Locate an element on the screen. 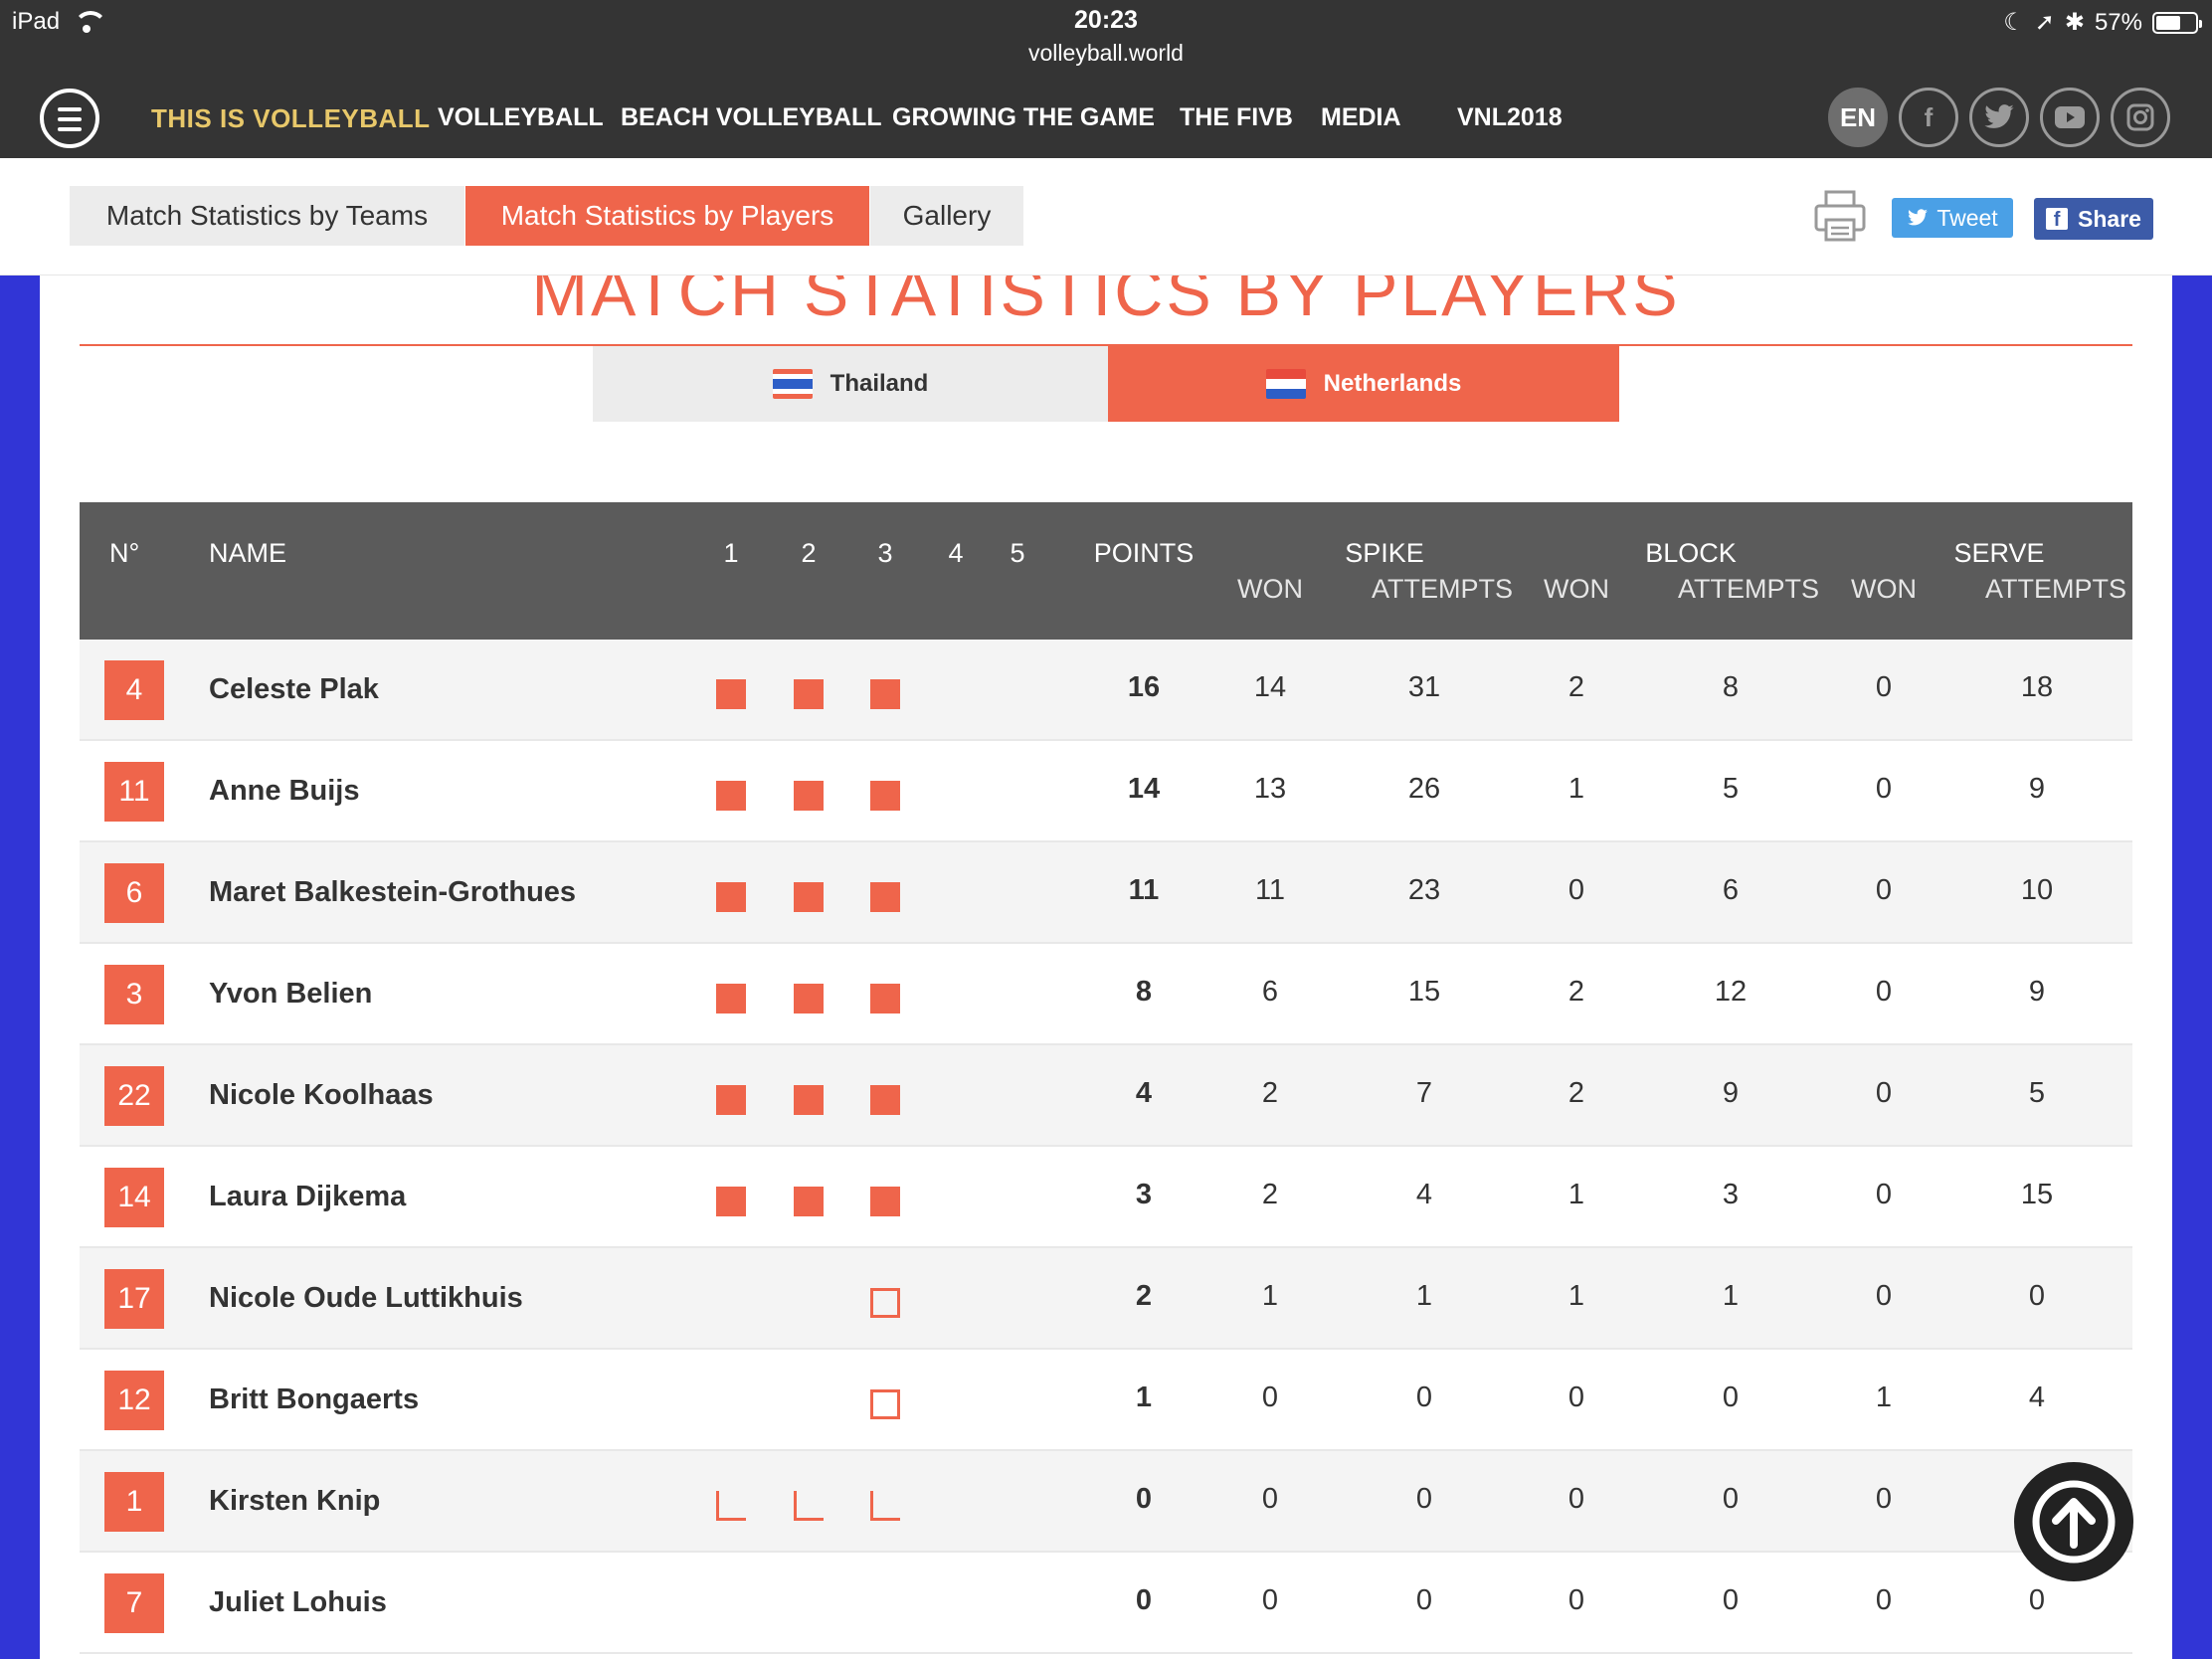  table-row: 3 Yvon Belien 8 6 15 2 12 0 9 is located at coordinates (1106, 994).